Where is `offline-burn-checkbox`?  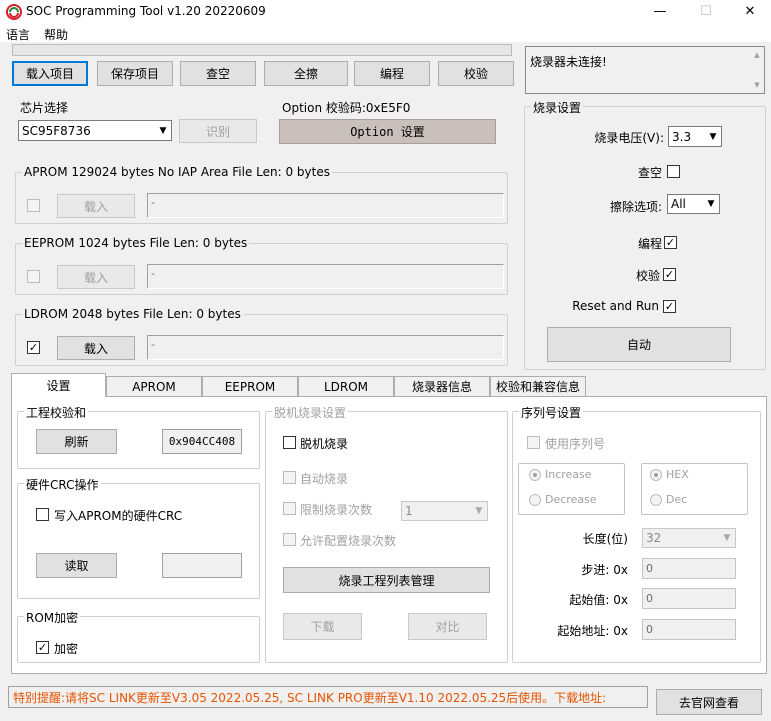 offline-burn-checkbox is located at coordinates (289, 442).